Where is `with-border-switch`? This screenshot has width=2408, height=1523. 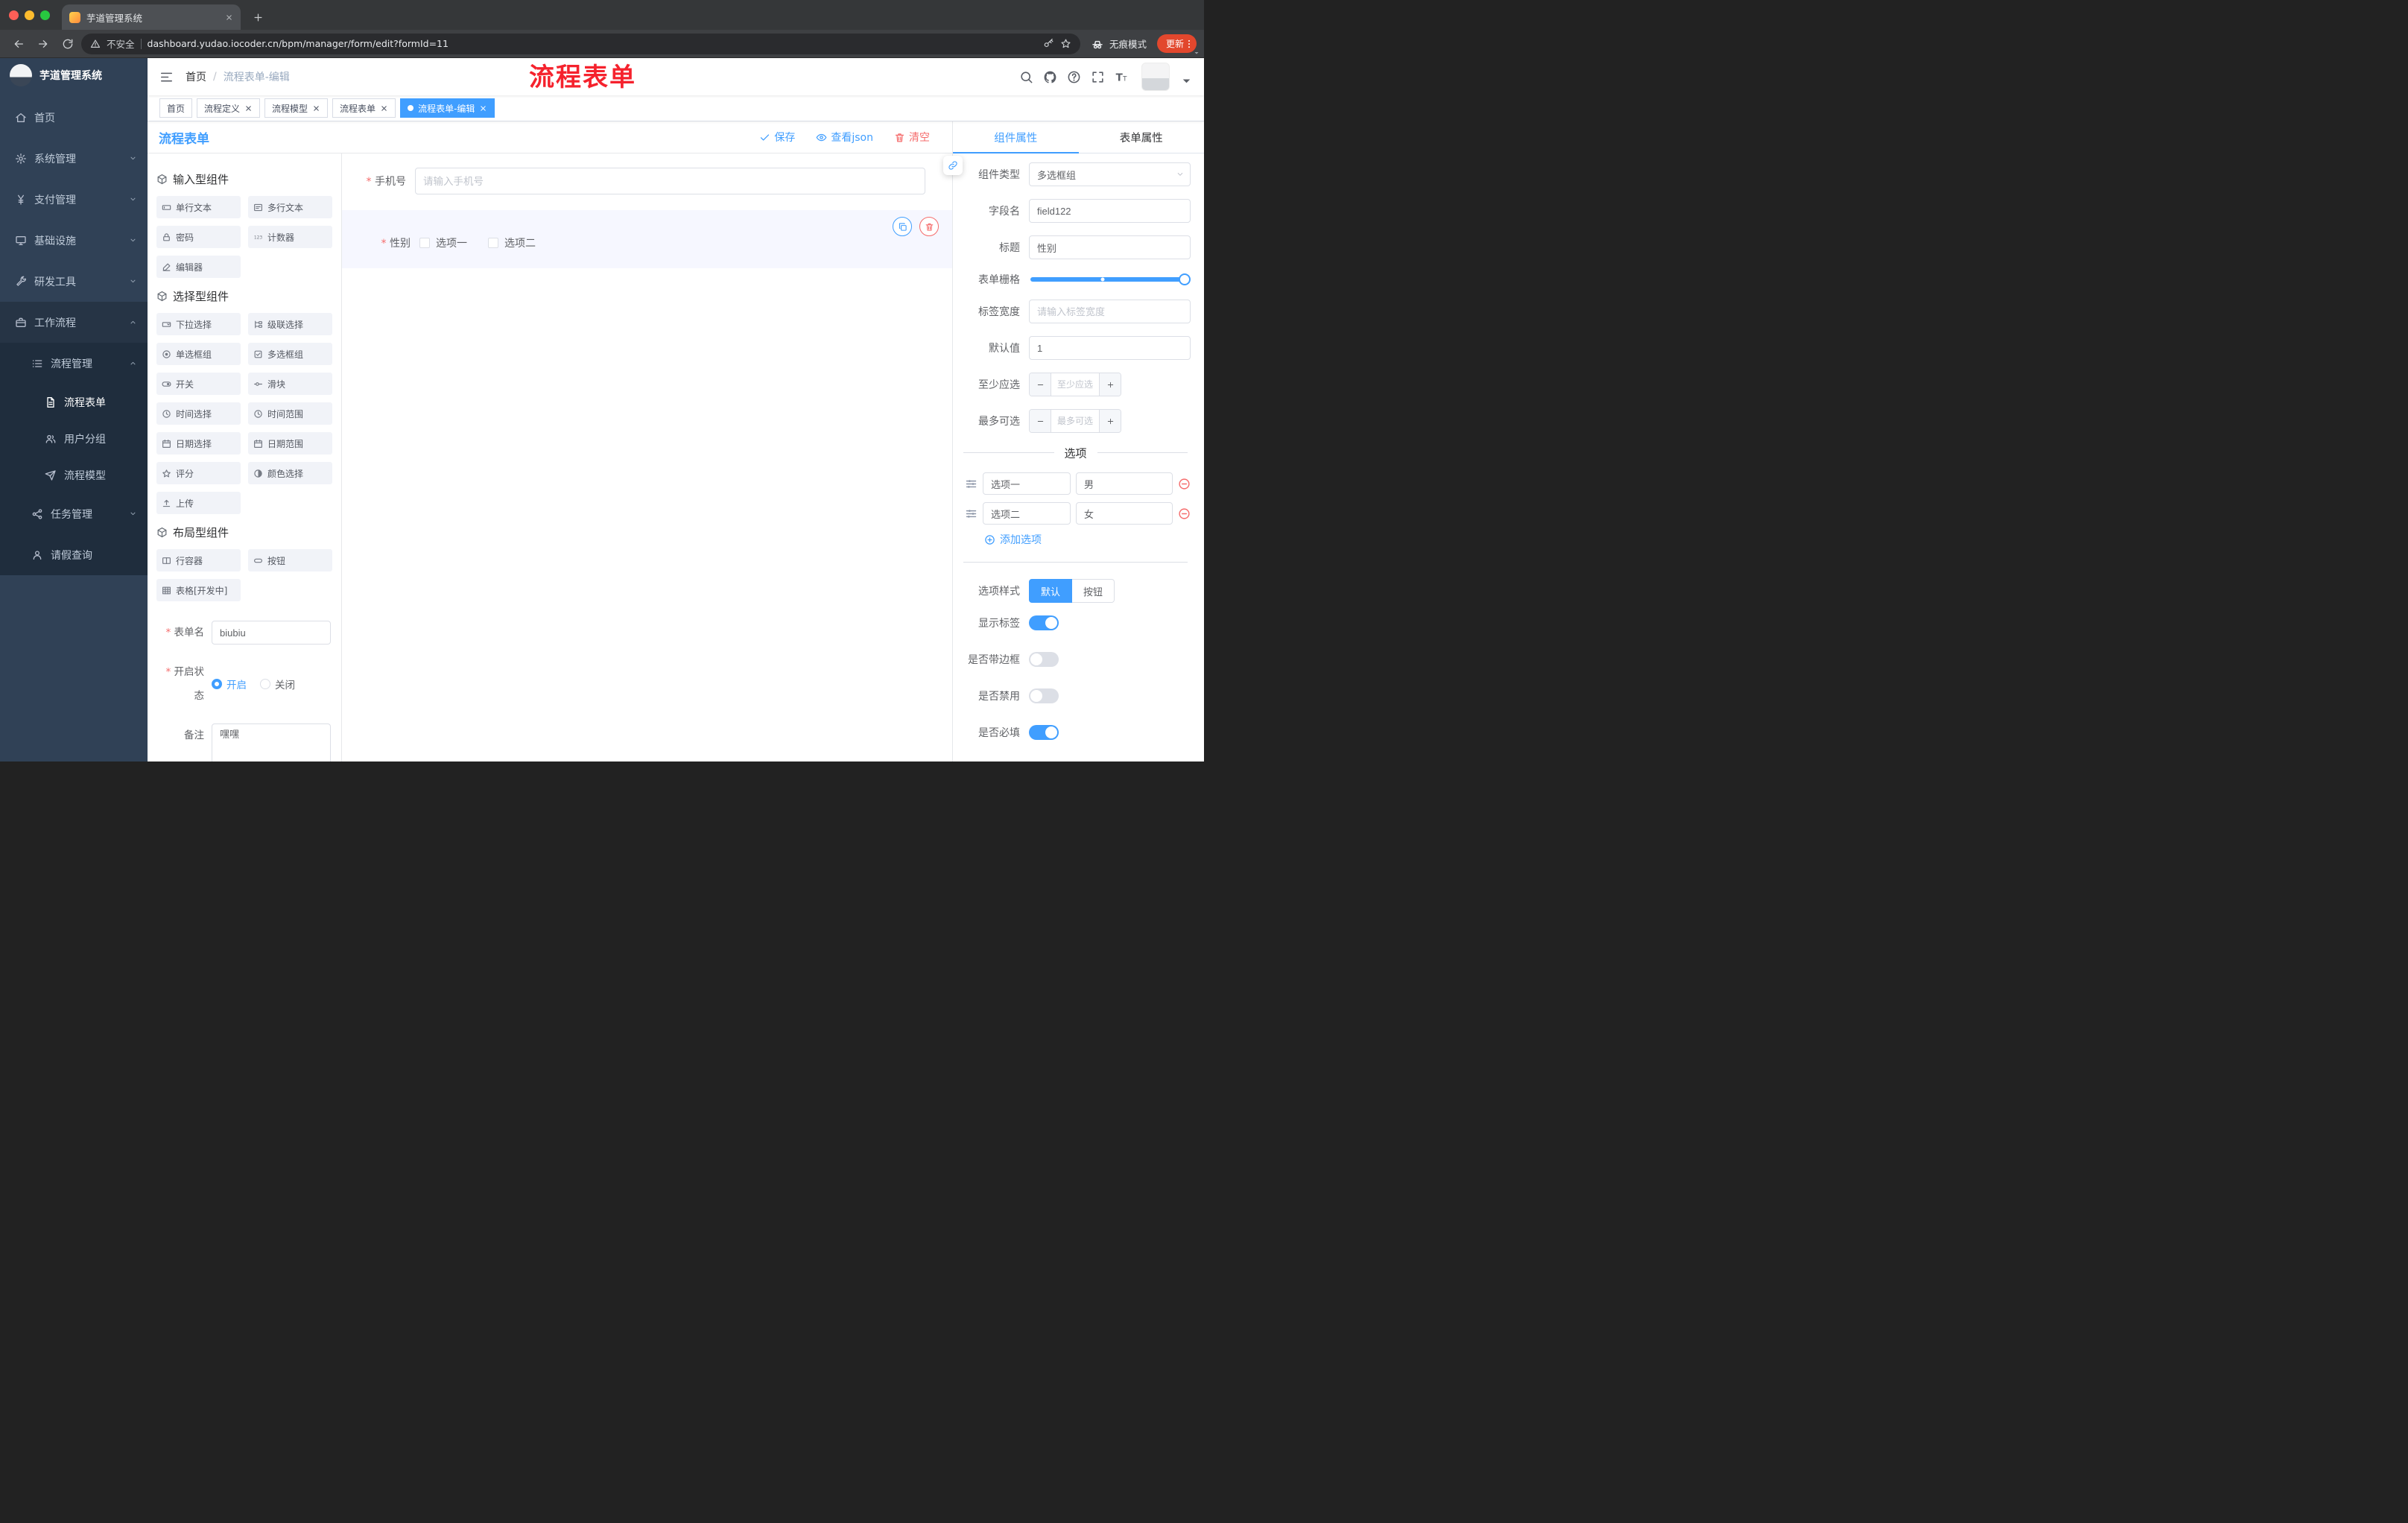 with-border-switch is located at coordinates (1044, 660).